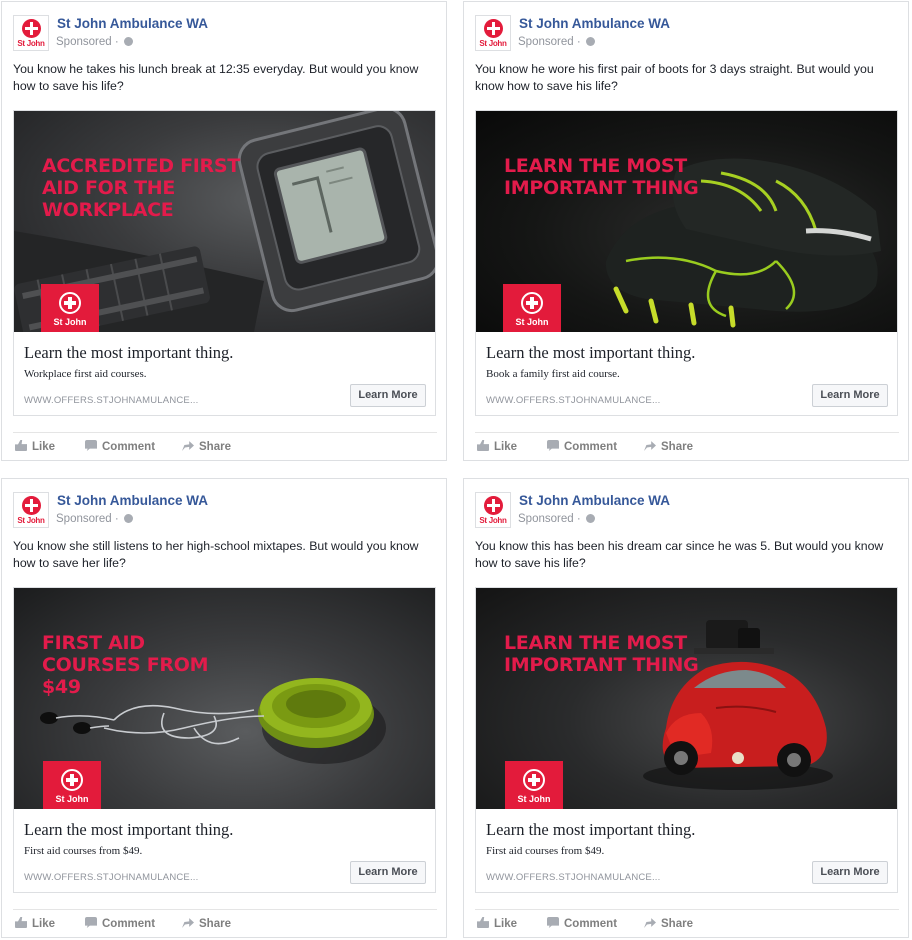  I want to click on cta-description: Book a family first aid course., so click(553, 374).